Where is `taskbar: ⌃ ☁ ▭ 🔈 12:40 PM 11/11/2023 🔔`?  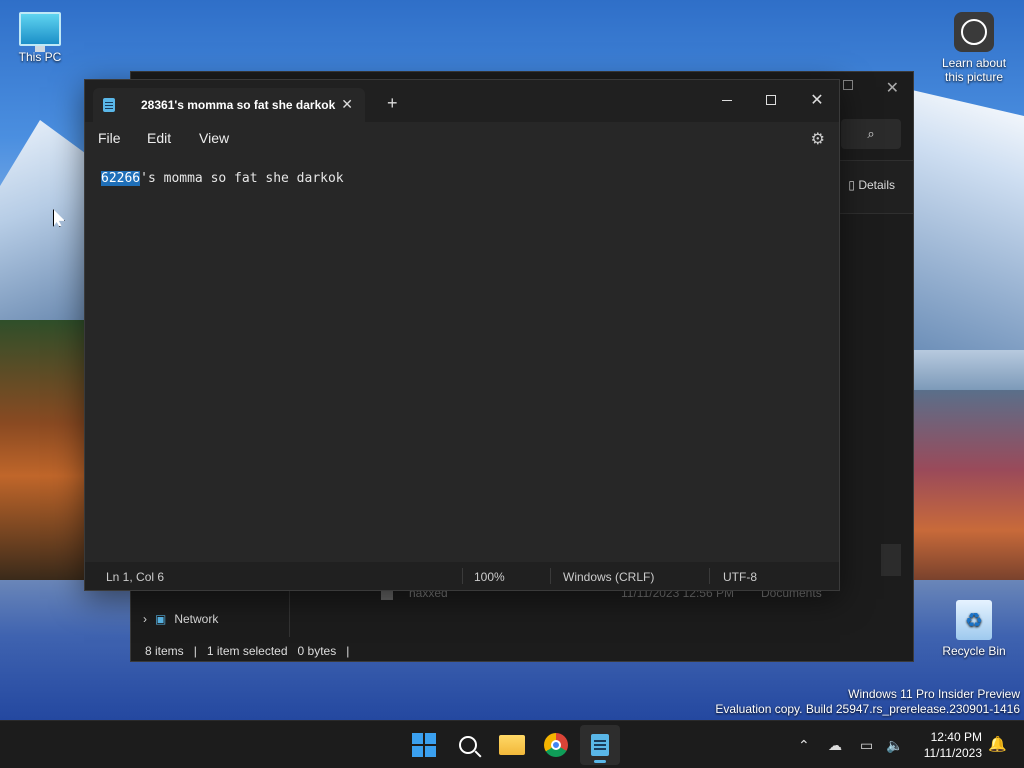
taskbar: ⌃ ☁ ▭ 🔈 12:40 PM 11/11/2023 🔔 is located at coordinates (512, 744).